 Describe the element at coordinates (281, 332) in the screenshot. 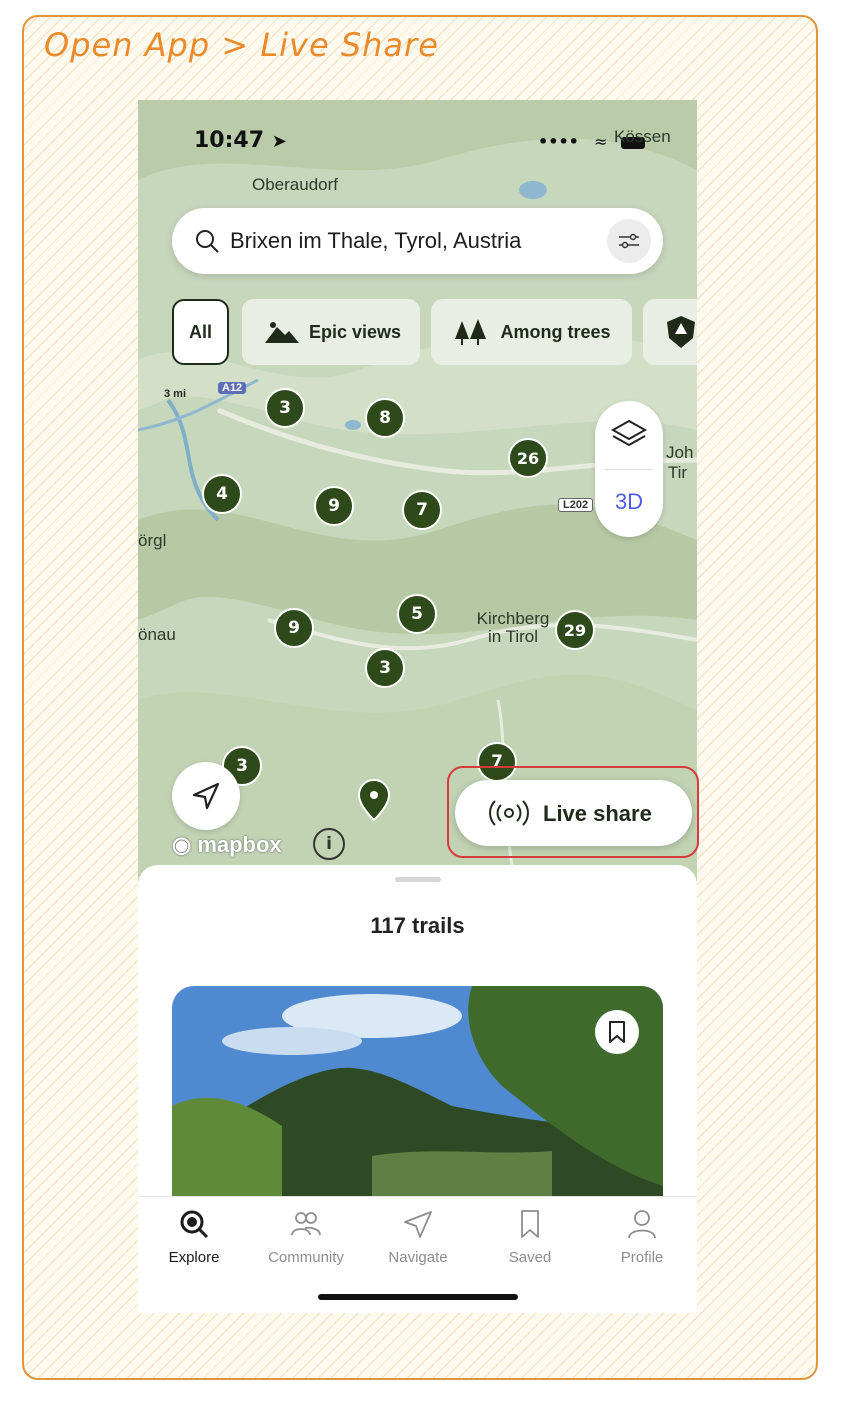

I see `mountain-icon` at that location.